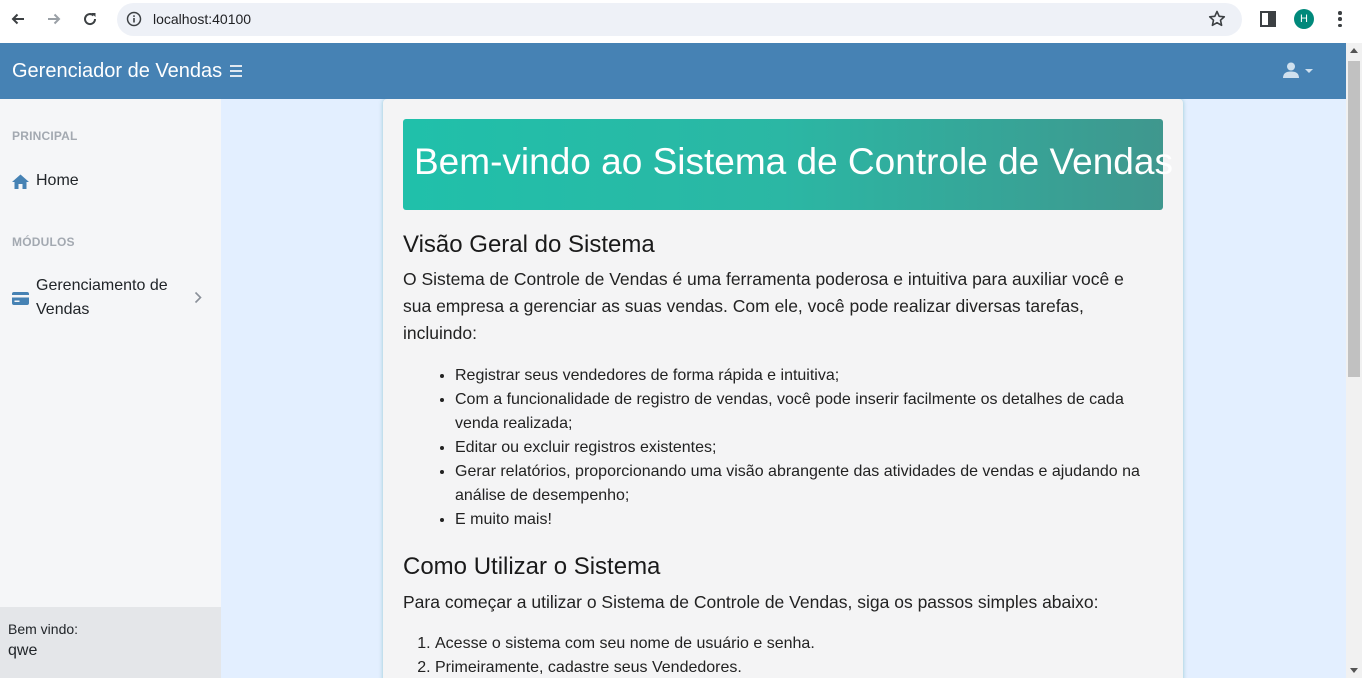 The height and width of the screenshot is (678, 1362). Describe the element at coordinates (805, 520) in the screenshot. I see `feature-list-item: E muito mais!` at that location.